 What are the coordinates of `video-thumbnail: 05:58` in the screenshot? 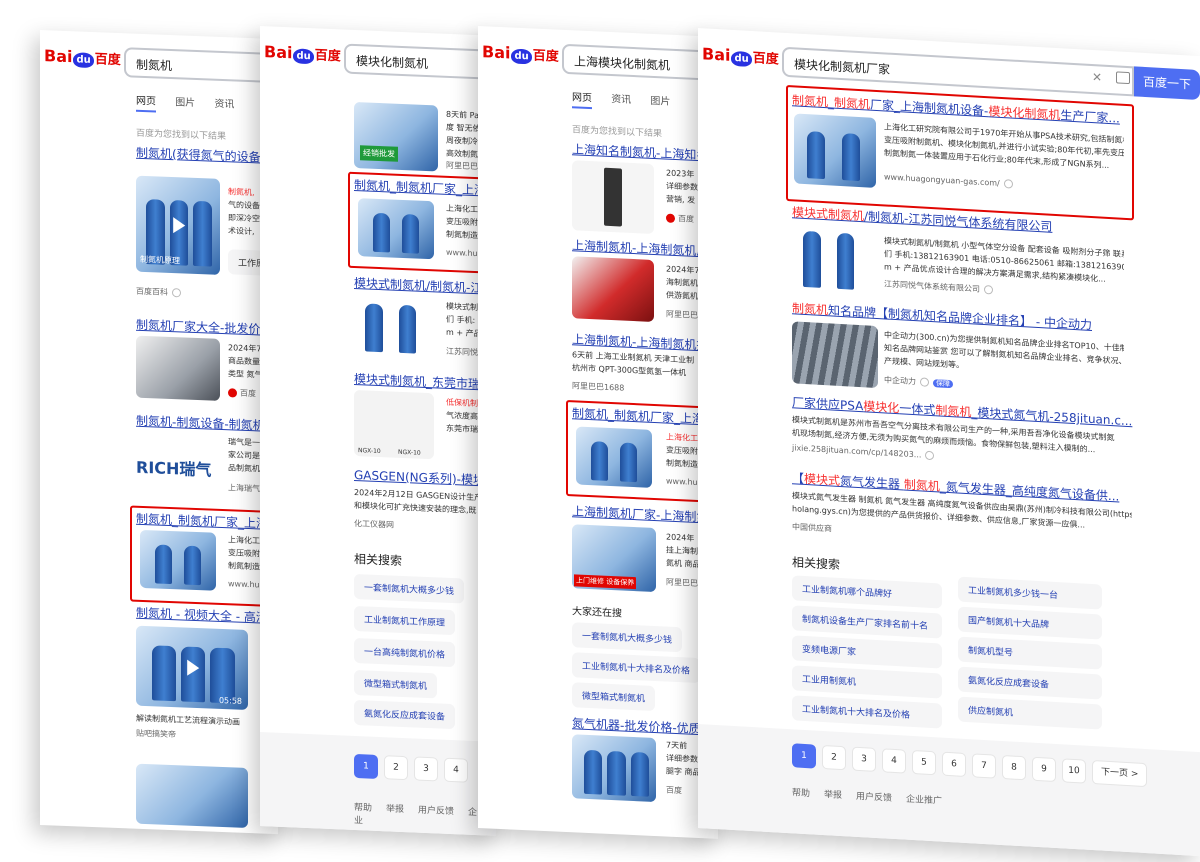 It's located at (192, 667).